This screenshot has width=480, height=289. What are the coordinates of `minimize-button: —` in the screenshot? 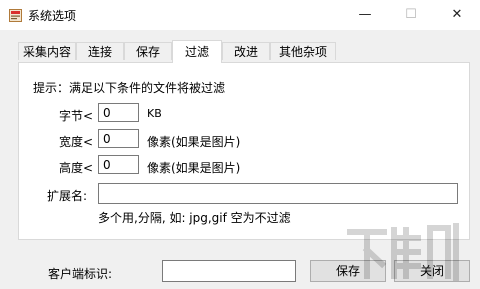 It's located at (365, 15).